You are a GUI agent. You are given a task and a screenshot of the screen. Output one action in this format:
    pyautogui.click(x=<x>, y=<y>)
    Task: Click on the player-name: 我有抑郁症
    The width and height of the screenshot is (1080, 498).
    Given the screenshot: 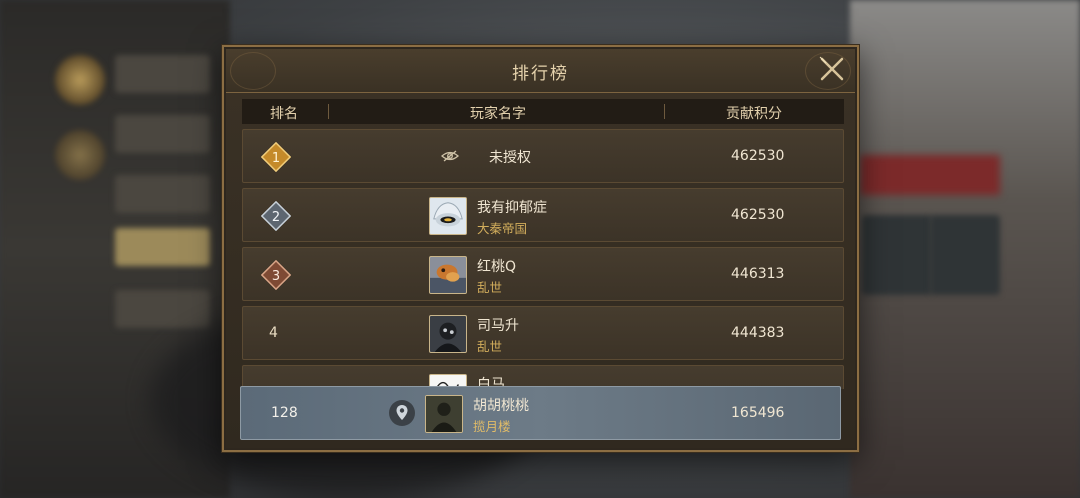 What is the action you would take?
    pyautogui.click(x=512, y=208)
    